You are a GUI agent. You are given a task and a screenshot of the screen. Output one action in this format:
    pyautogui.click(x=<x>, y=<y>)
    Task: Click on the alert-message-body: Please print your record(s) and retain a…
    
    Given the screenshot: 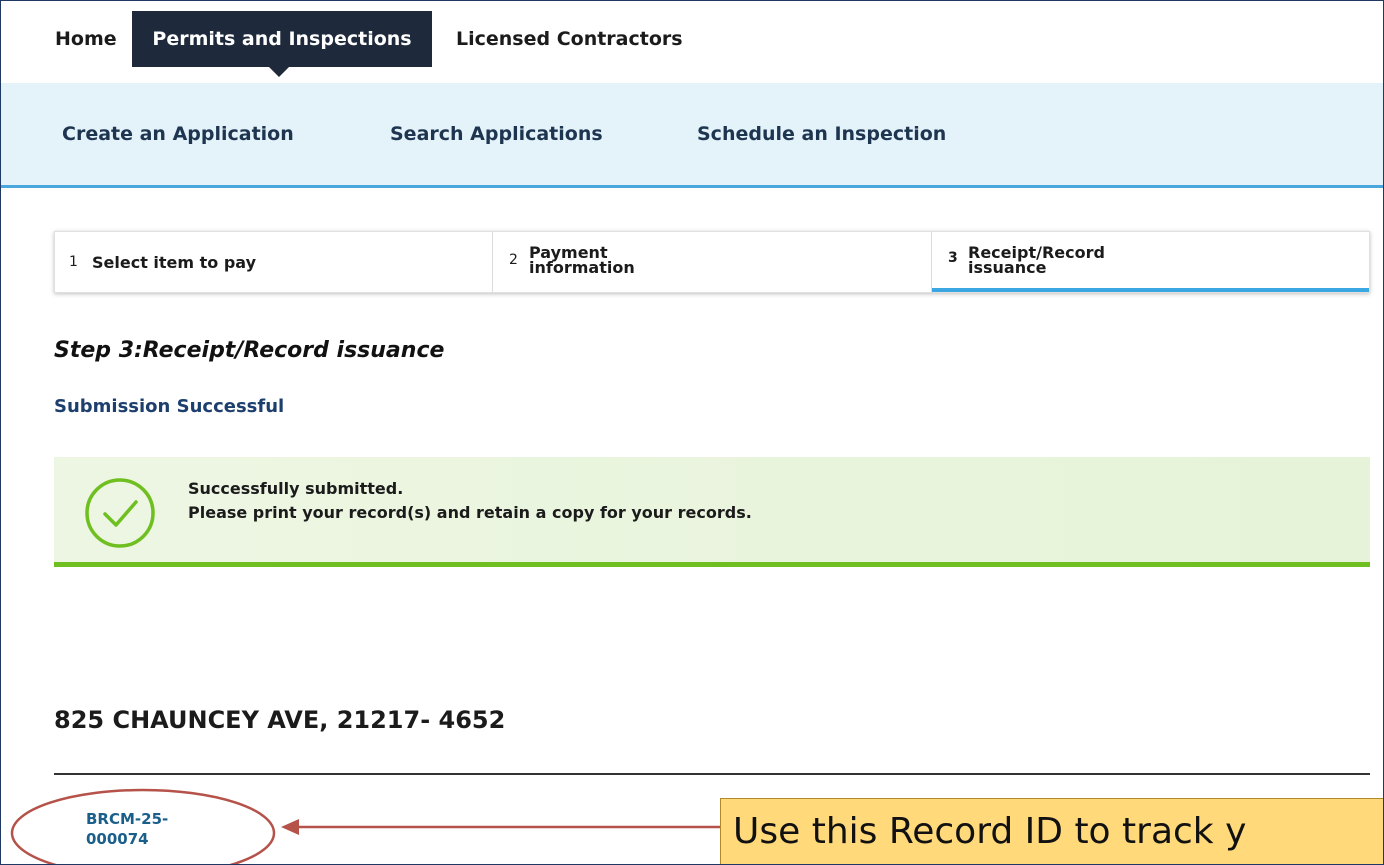 What is the action you would take?
    pyautogui.click(x=470, y=512)
    